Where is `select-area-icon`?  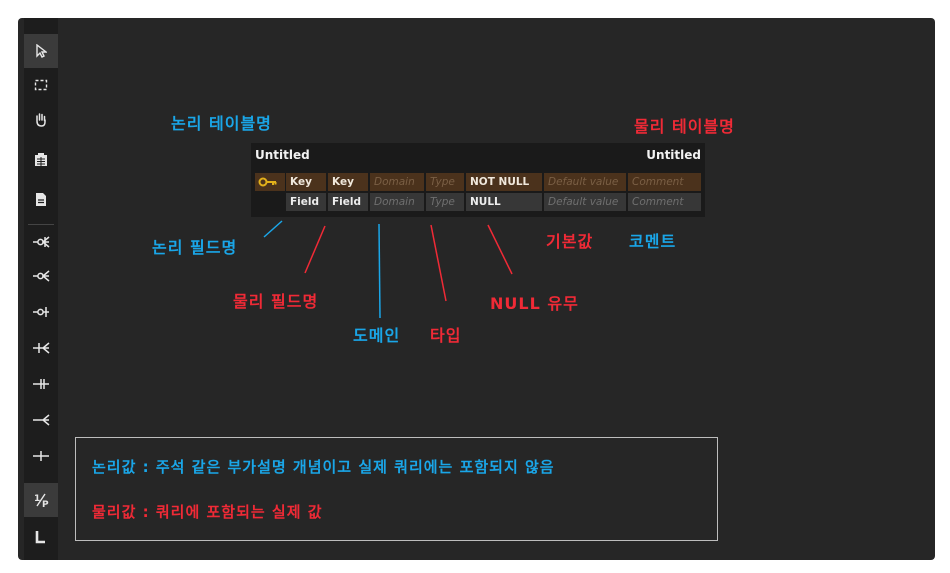
select-area-icon is located at coordinates (41, 85).